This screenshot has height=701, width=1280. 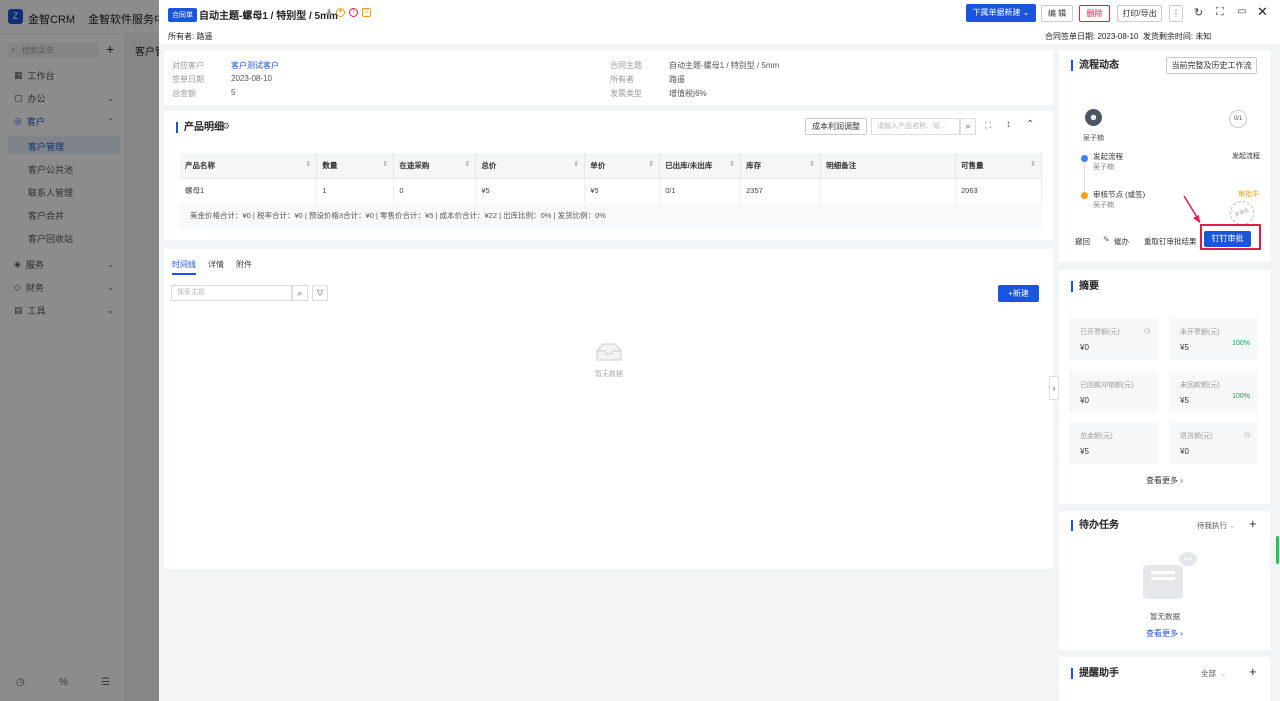 I want to click on reminder-filter-select: 全部 ⌄, so click(x=1213, y=673).